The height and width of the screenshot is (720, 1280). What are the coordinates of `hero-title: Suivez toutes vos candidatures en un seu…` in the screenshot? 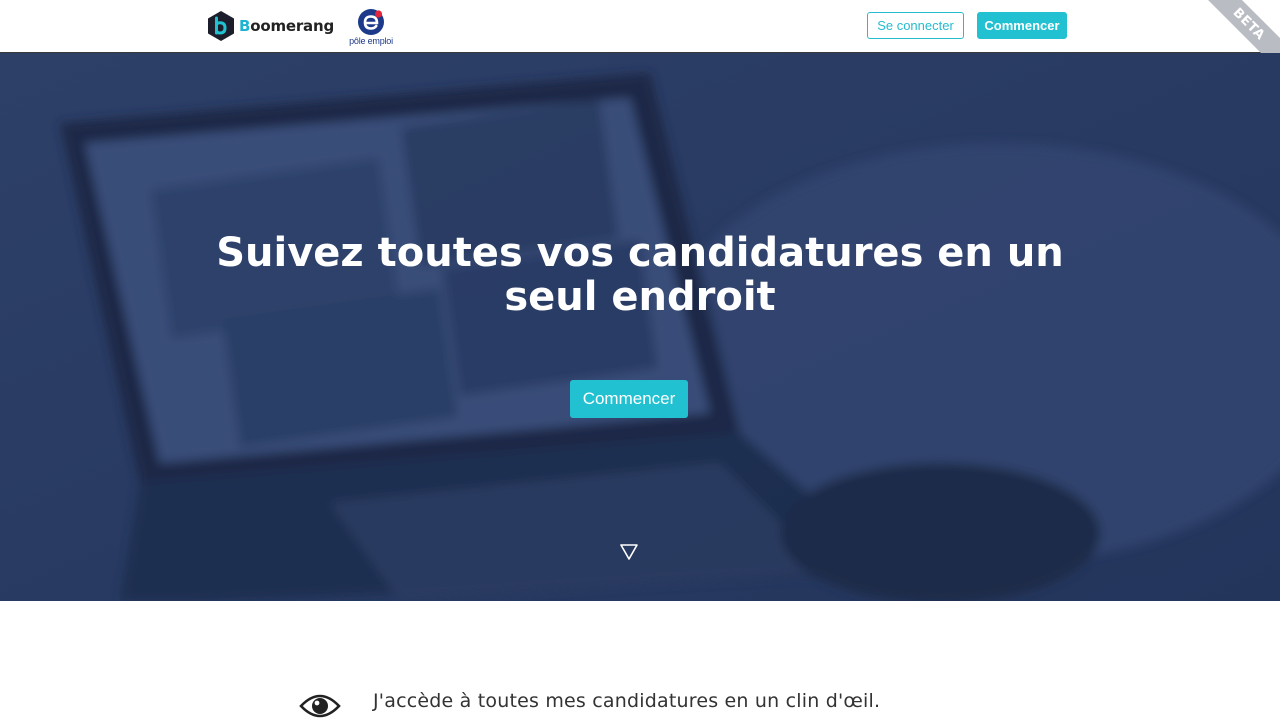 It's located at (640, 275).